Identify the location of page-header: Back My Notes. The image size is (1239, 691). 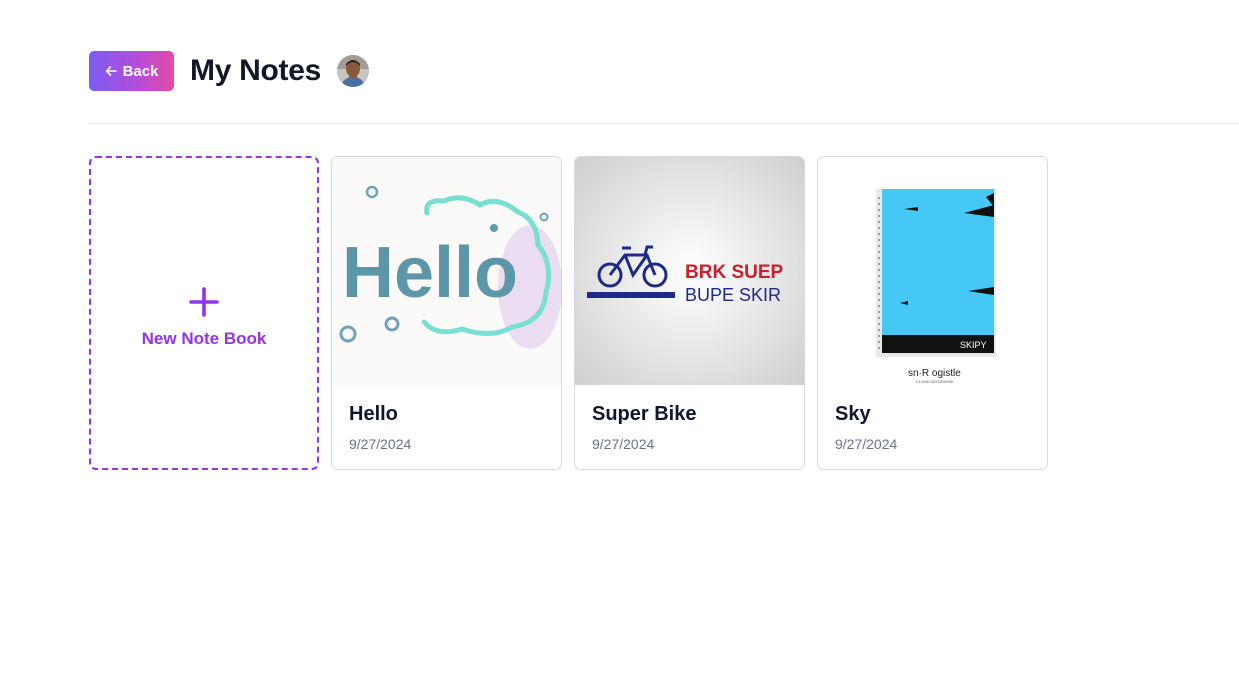
(229, 71).